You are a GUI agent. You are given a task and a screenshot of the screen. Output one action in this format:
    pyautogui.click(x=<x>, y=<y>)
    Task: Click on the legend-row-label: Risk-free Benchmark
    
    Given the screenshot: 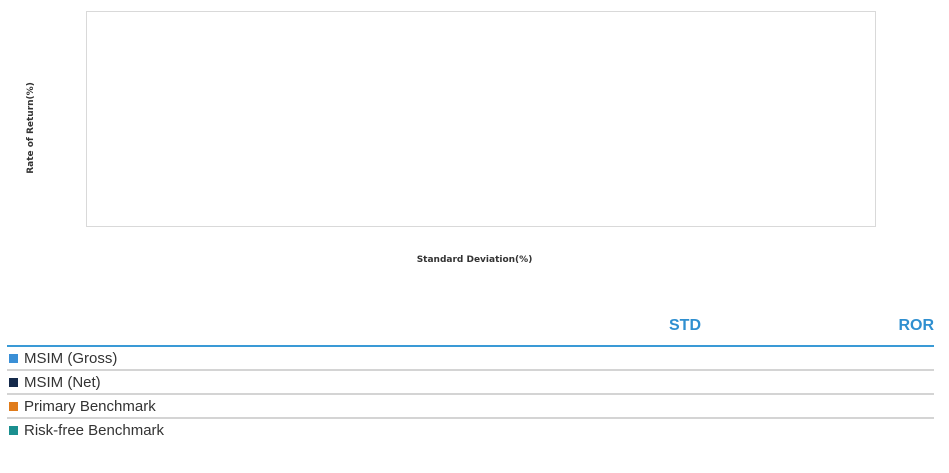 What is the action you would take?
    pyautogui.click(x=94, y=430)
    